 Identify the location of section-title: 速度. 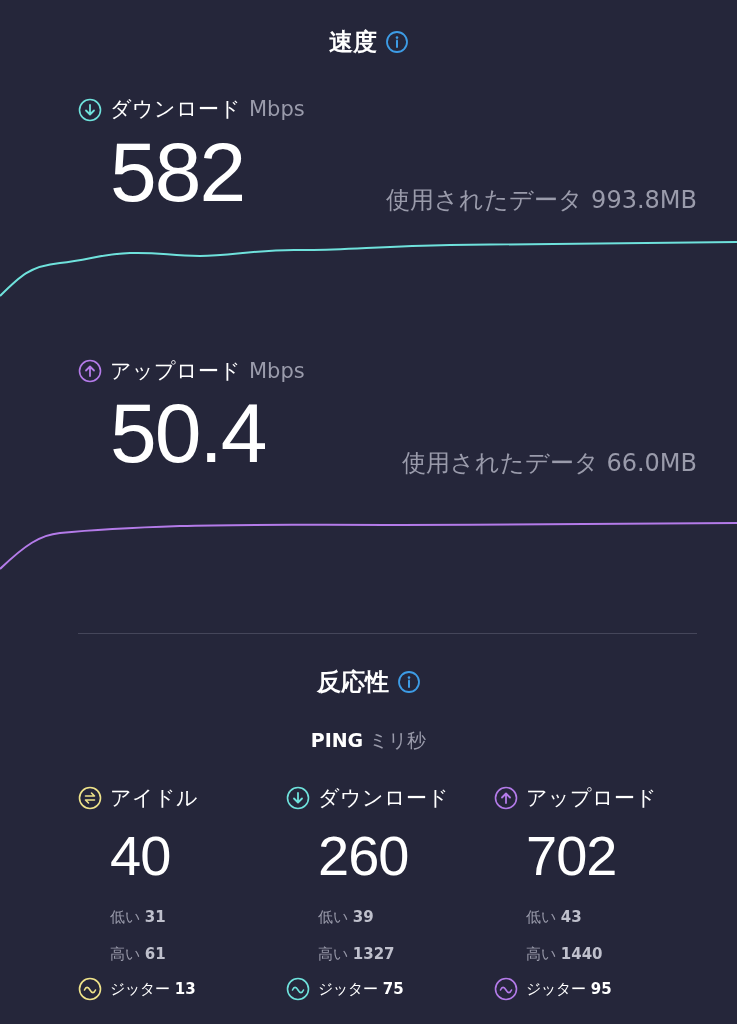
(352, 42).